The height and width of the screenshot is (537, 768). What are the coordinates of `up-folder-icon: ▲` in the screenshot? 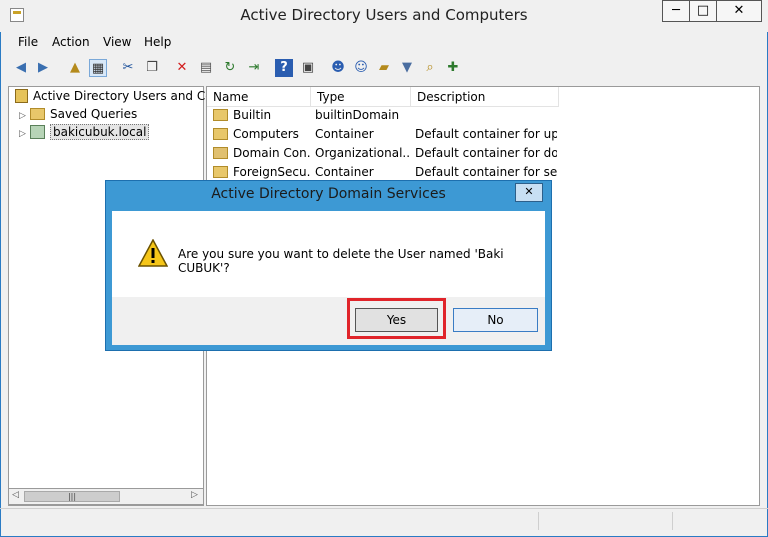 It's located at (75, 68).